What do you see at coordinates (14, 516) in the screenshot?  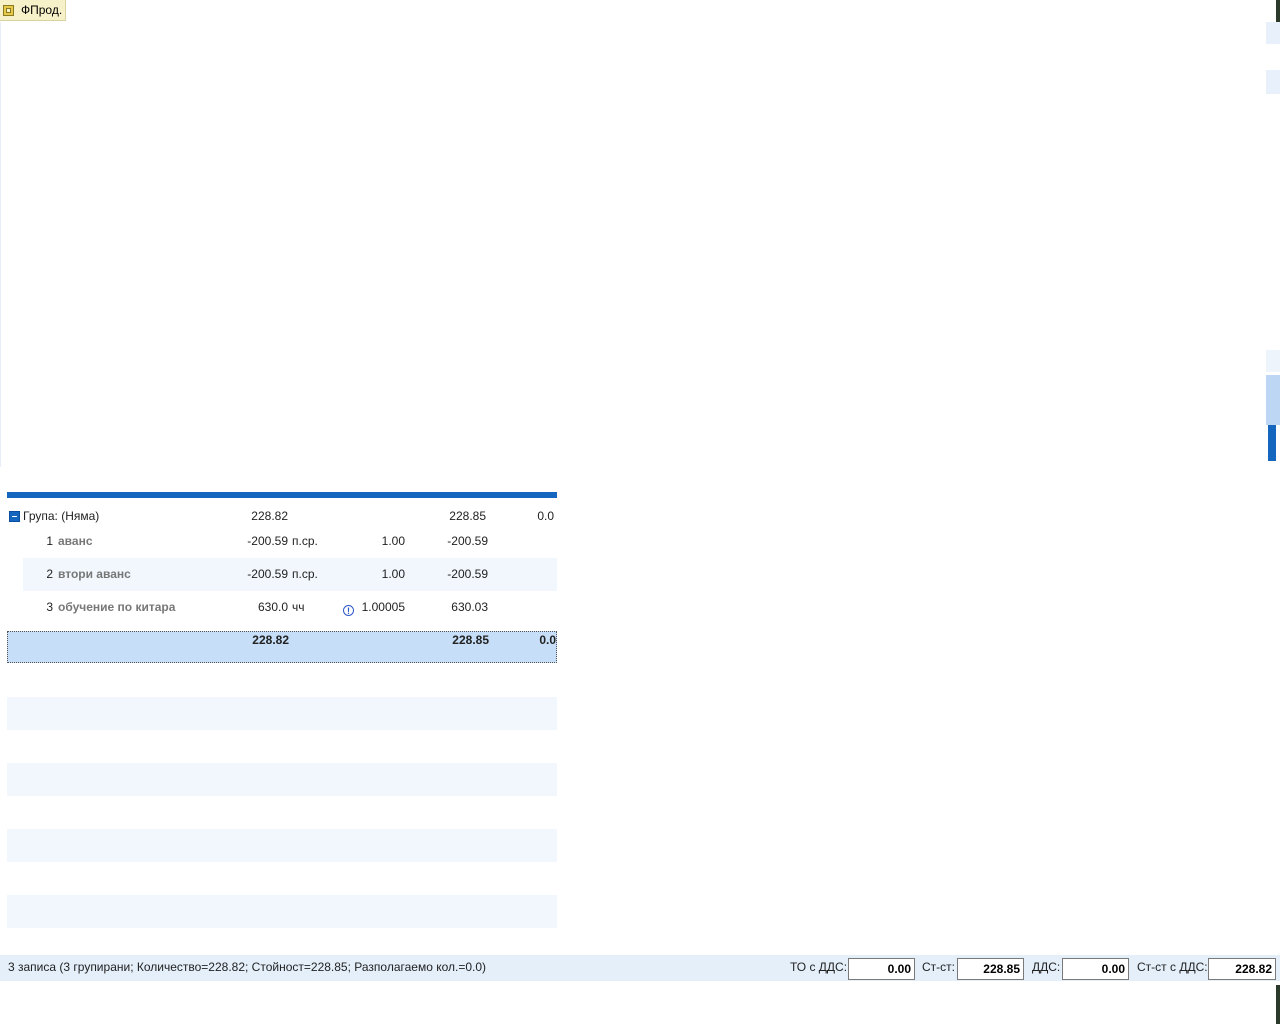 I see `collapse-group-icon` at bounding box center [14, 516].